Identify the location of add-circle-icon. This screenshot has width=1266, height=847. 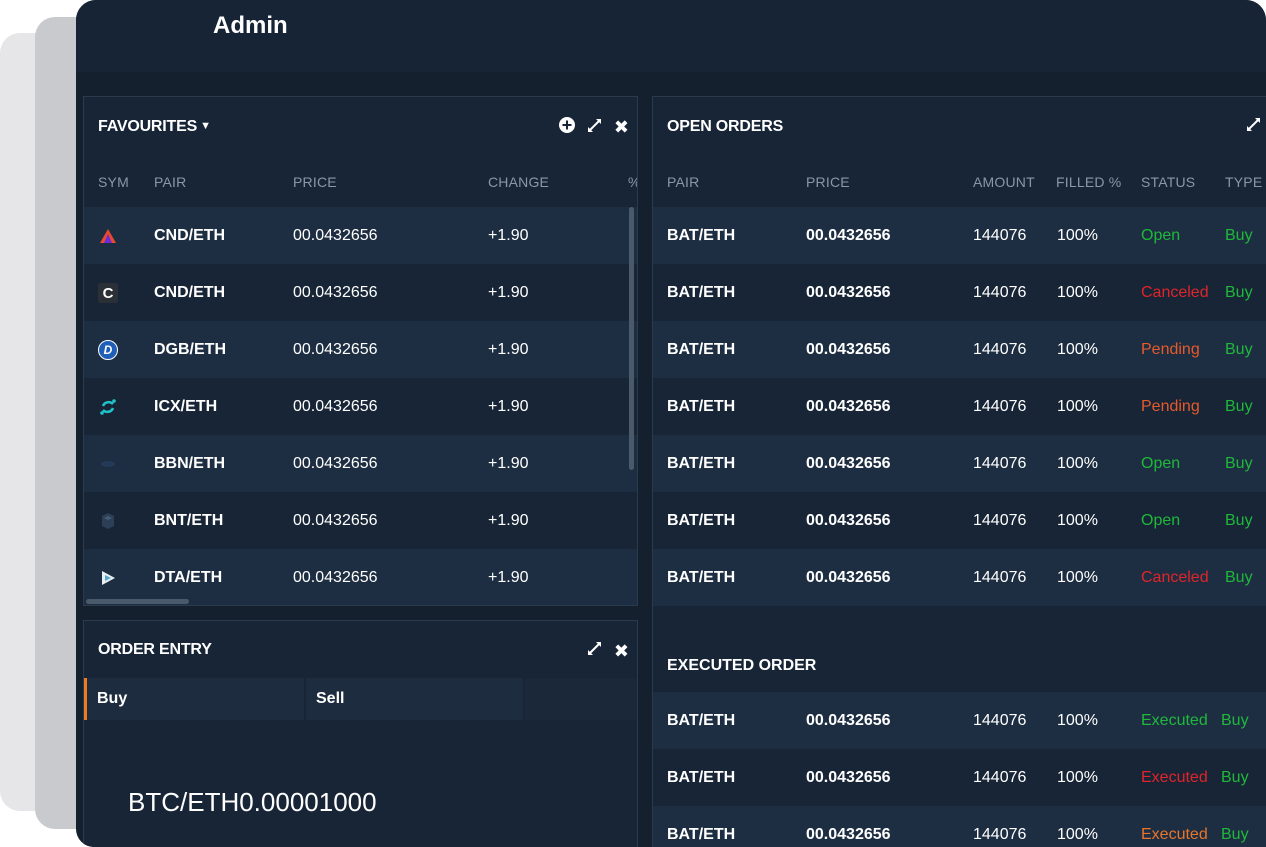
(566, 127).